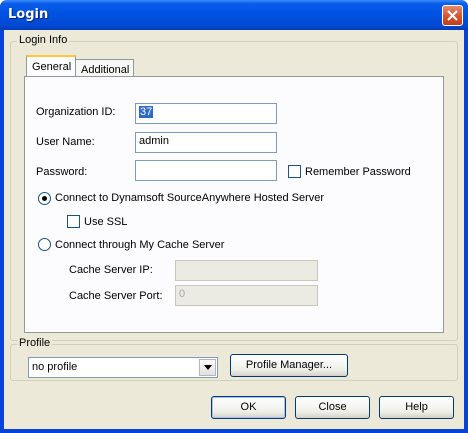  I want to click on use-ssl-checkbox, so click(73, 221).